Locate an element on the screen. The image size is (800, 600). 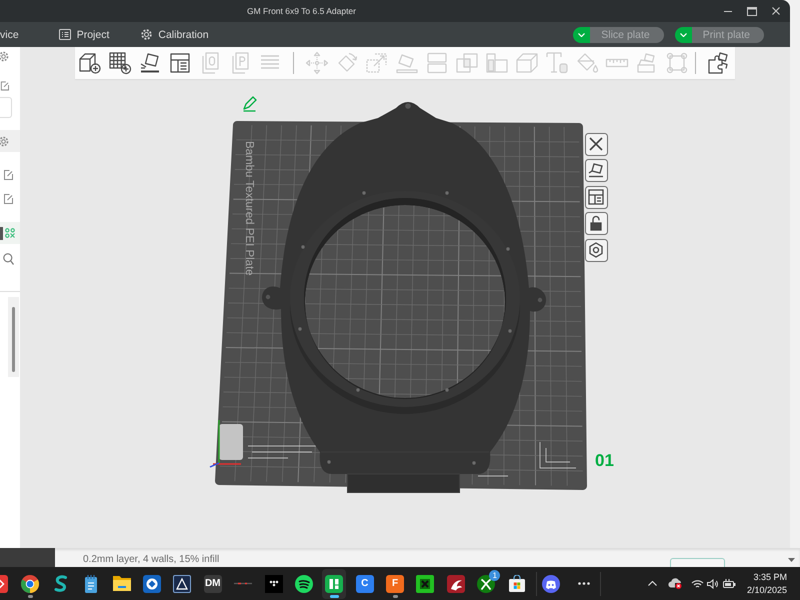
volume-icon is located at coordinates (712, 583).